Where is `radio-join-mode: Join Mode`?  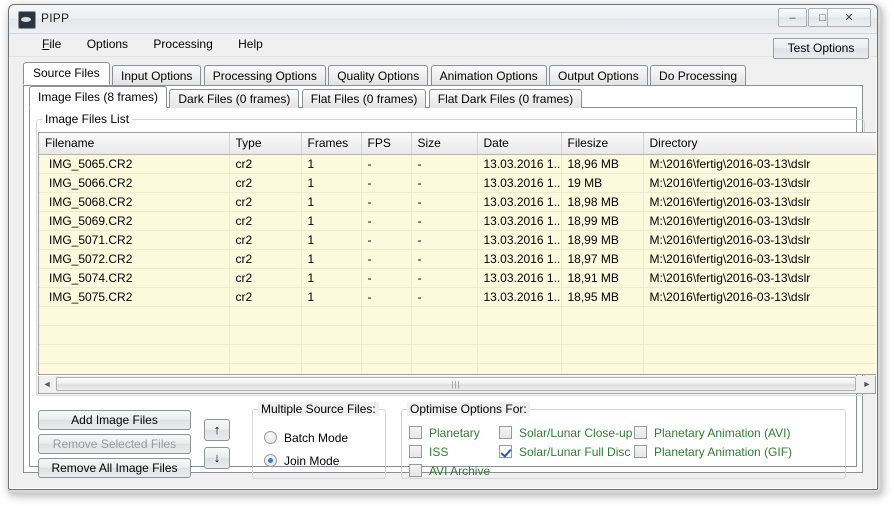 radio-join-mode: Join Mode is located at coordinates (301, 461).